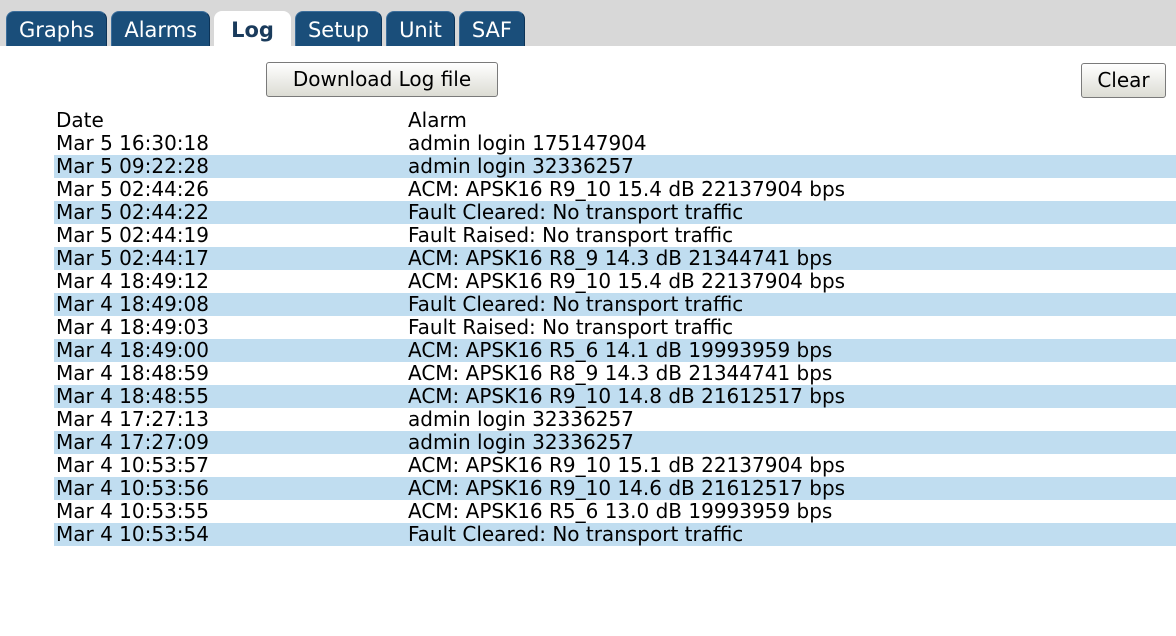 This screenshot has height=636, width=1176. I want to click on log-date-cell: Mar 4 18:48:59, so click(132, 373).